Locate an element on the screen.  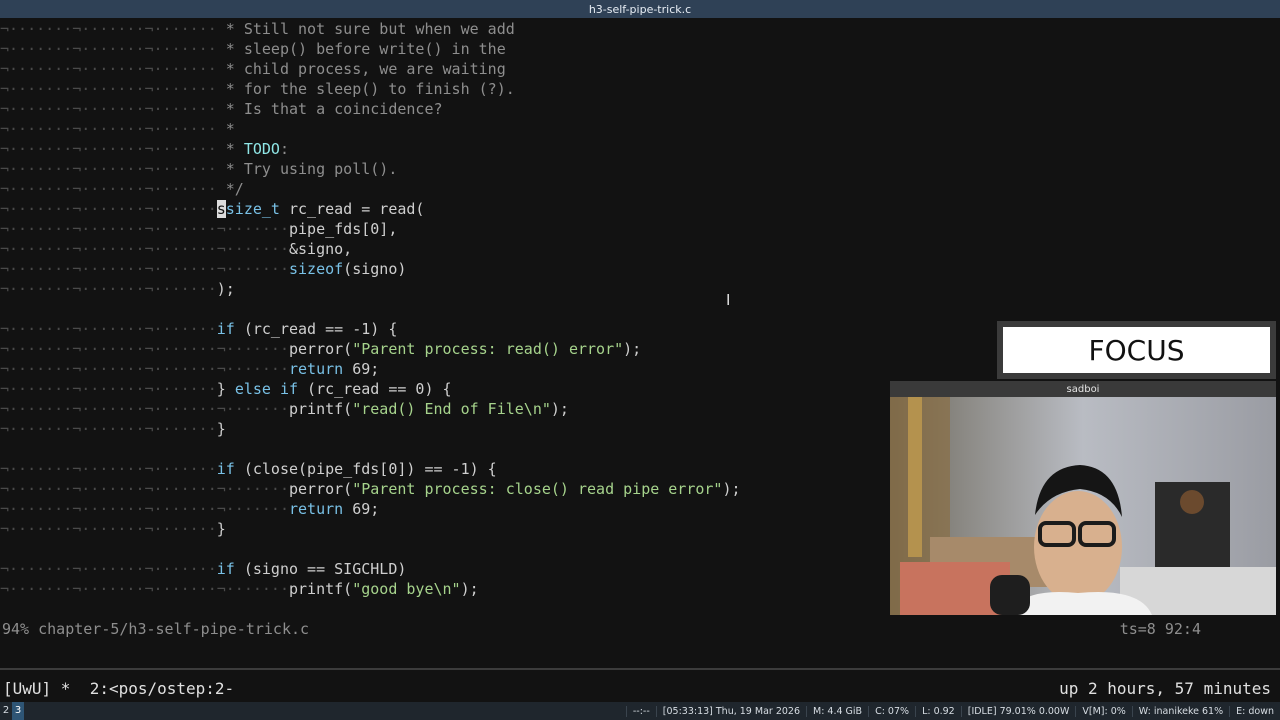
tmux-session: [UwU] * 2:<pos/ostep:2- is located at coordinates (118, 689).